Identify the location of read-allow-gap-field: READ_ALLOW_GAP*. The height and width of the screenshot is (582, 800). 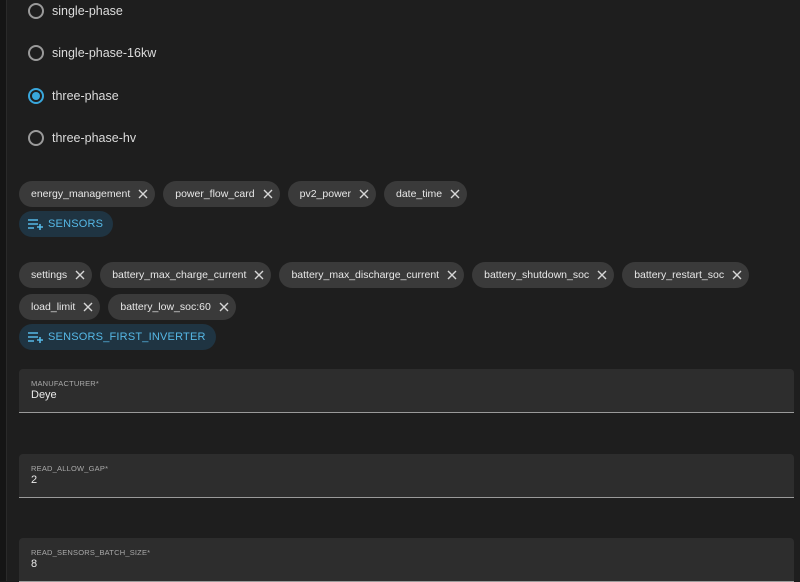
(406, 476).